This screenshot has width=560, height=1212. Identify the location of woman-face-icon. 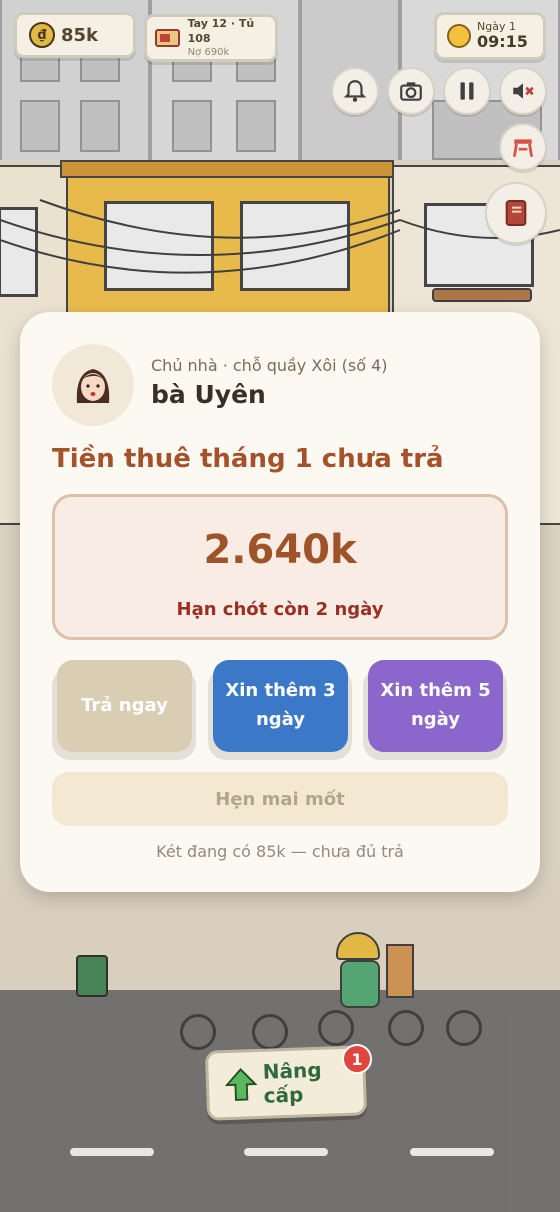
(93, 386).